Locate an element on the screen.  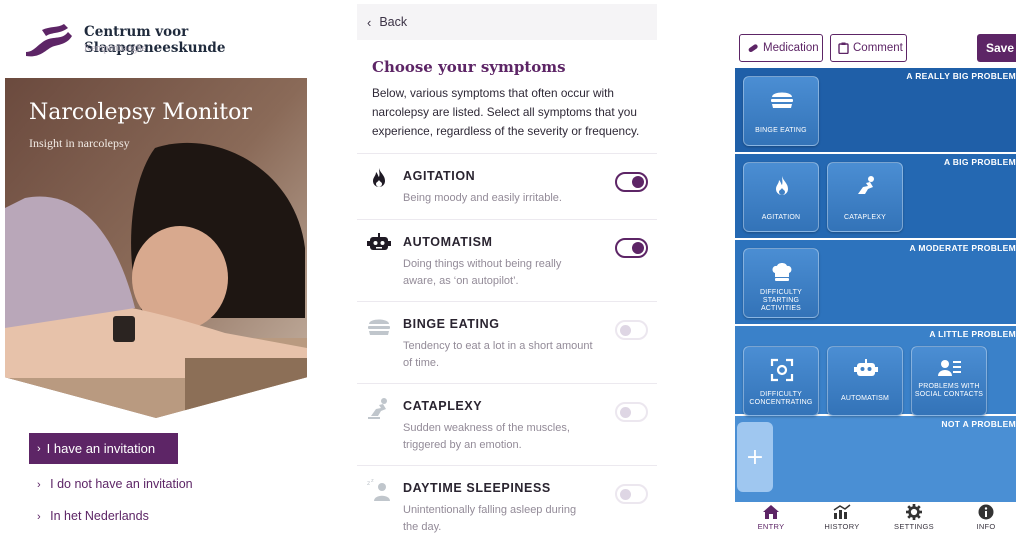
people-icon is located at coordinates (949, 368).